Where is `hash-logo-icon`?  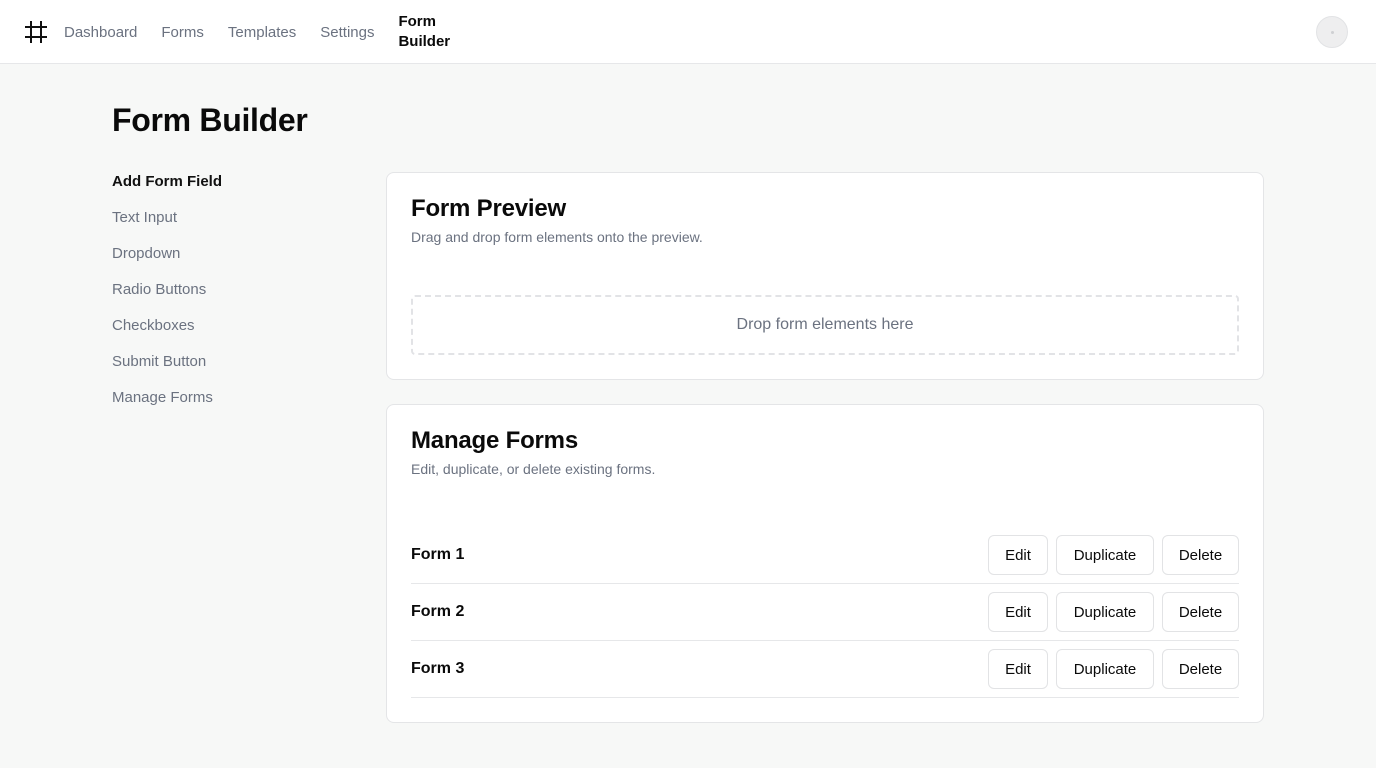
hash-logo-icon is located at coordinates (36, 32).